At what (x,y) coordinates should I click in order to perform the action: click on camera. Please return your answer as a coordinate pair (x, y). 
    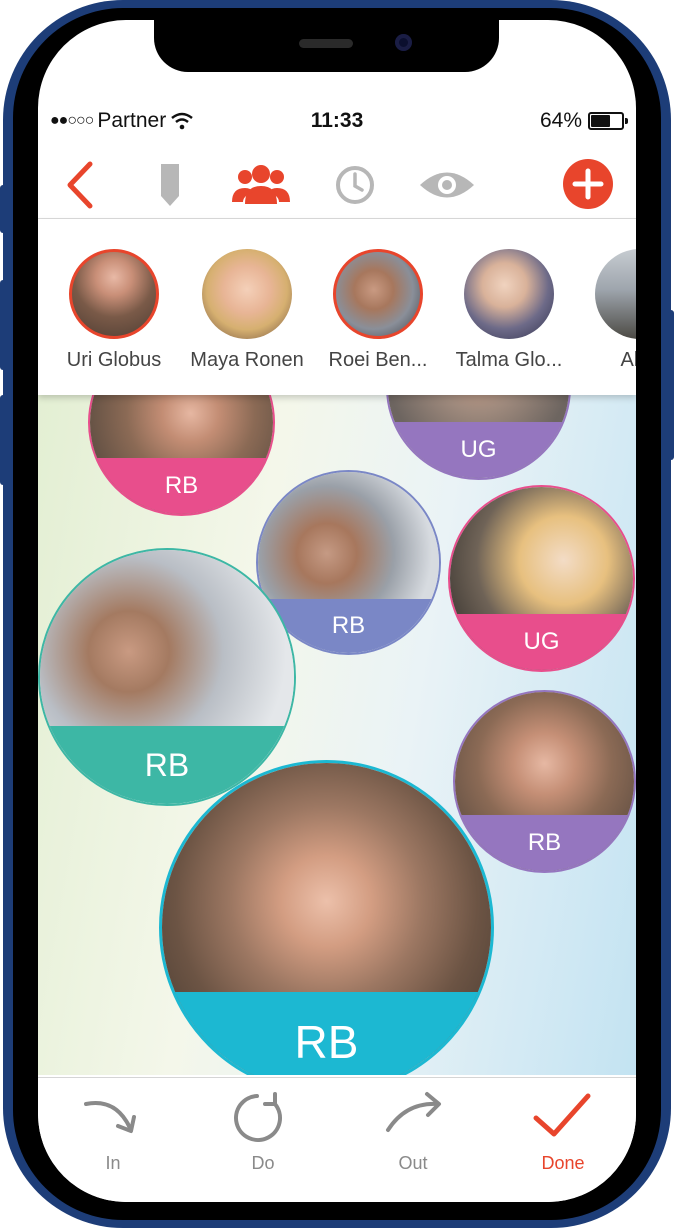
    Looking at the image, I should click on (403, 42).